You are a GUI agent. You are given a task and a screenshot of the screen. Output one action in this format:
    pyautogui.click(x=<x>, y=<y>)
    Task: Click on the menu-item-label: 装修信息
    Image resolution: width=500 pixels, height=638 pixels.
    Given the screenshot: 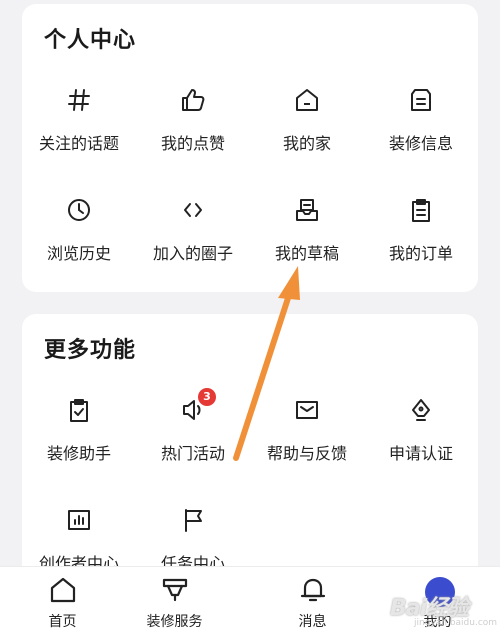 What is the action you would take?
    pyautogui.click(x=420, y=143)
    